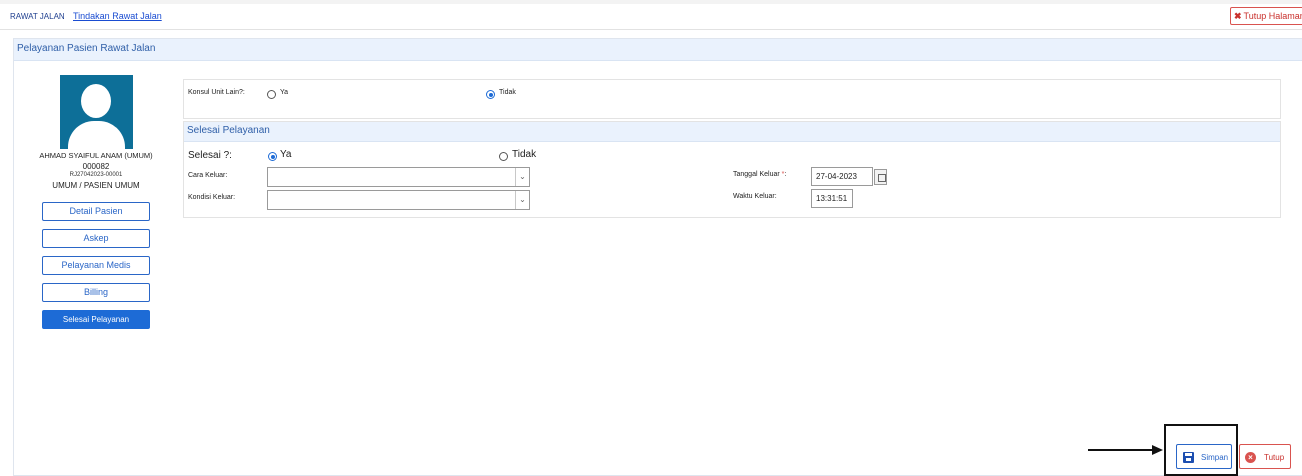 The height and width of the screenshot is (476, 1302). Describe the element at coordinates (732, 99) in the screenshot. I see `konsul-section` at that location.